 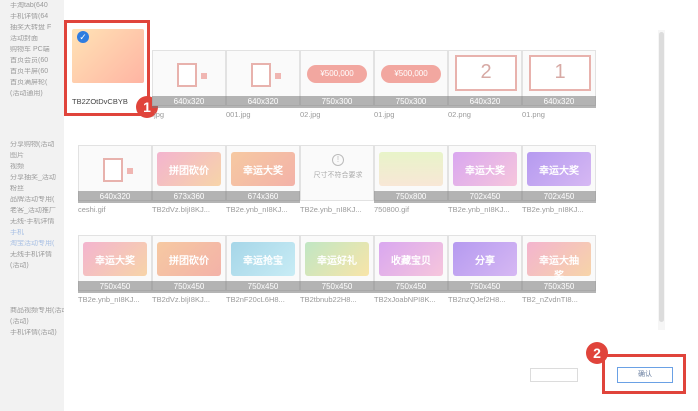 What do you see at coordinates (189, 197) in the screenshot?
I see `image-dimensions: 673x360` at bounding box center [189, 197].